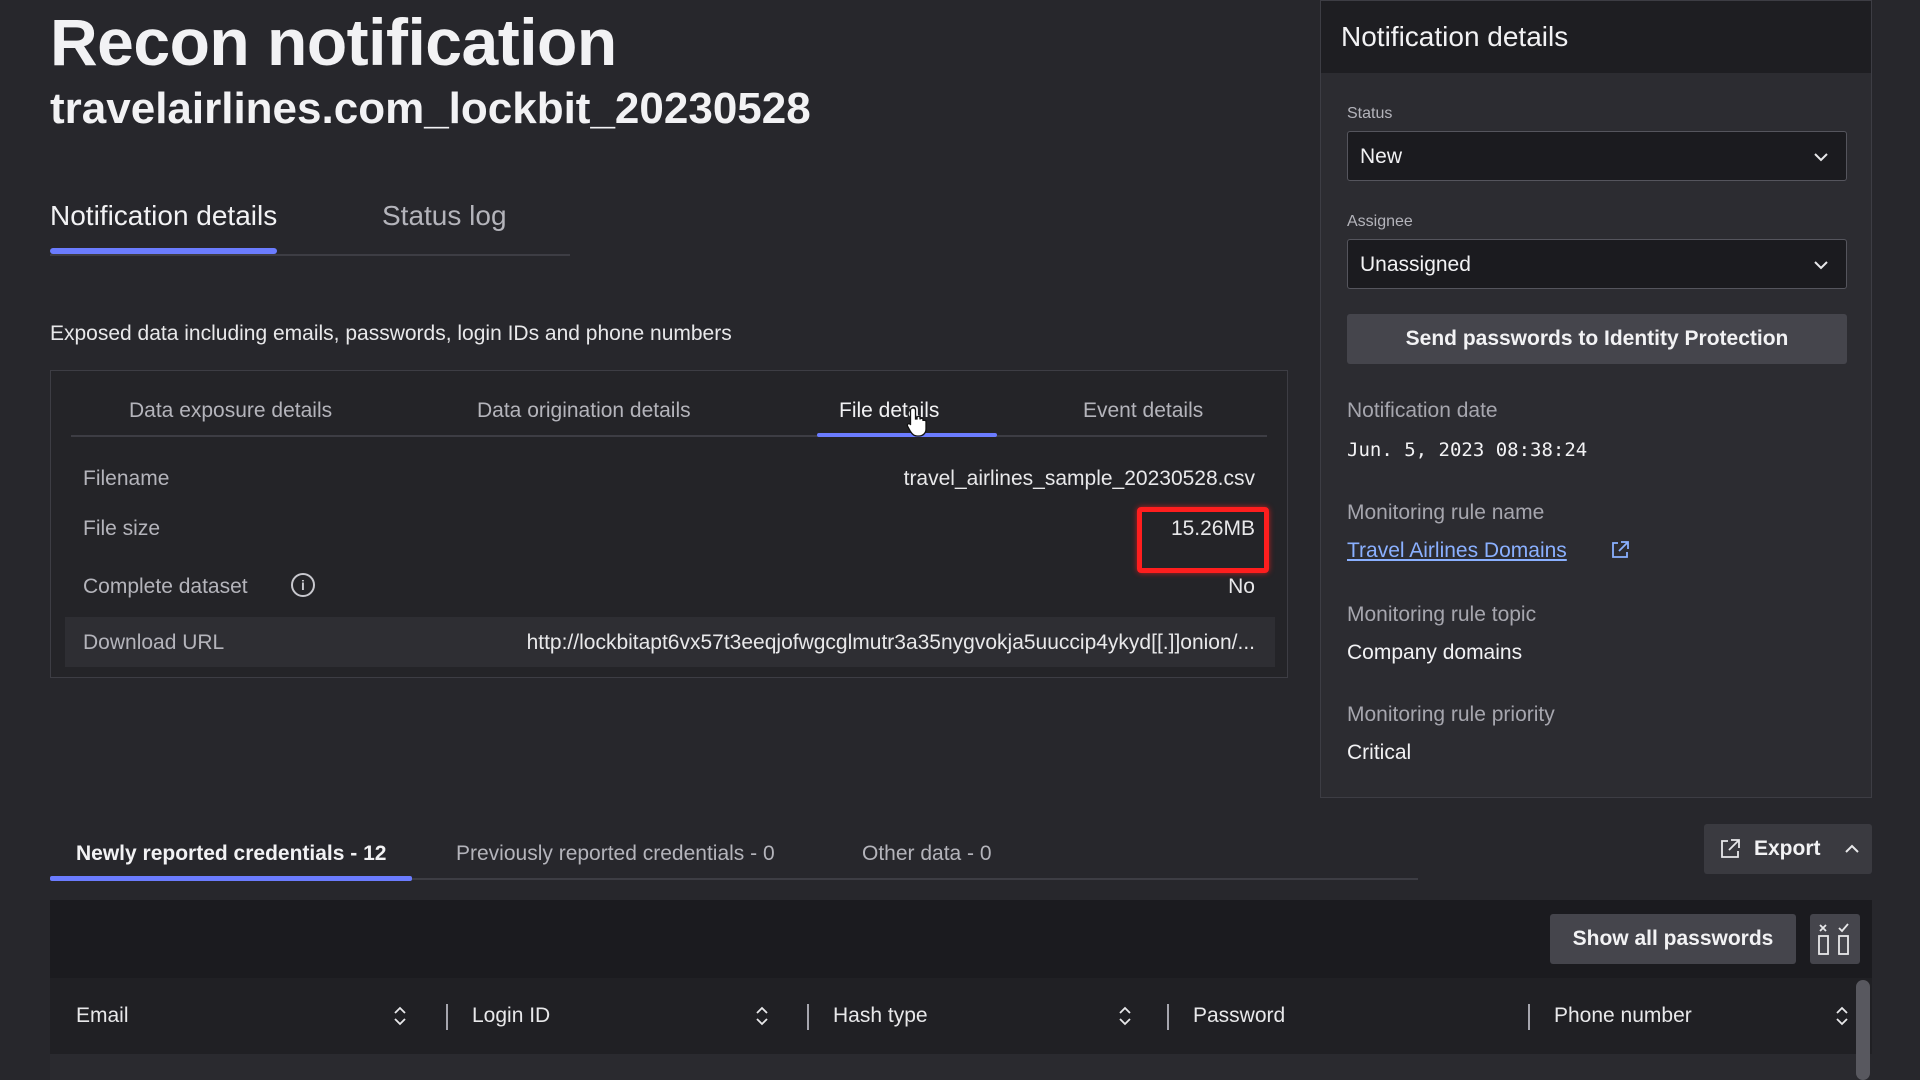 This screenshot has width=1920, height=1080. What do you see at coordinates (1446, 512) in the screenshot?
I see `rule-name-label: Monitoring rule name` at bounding box center [1446, 512].